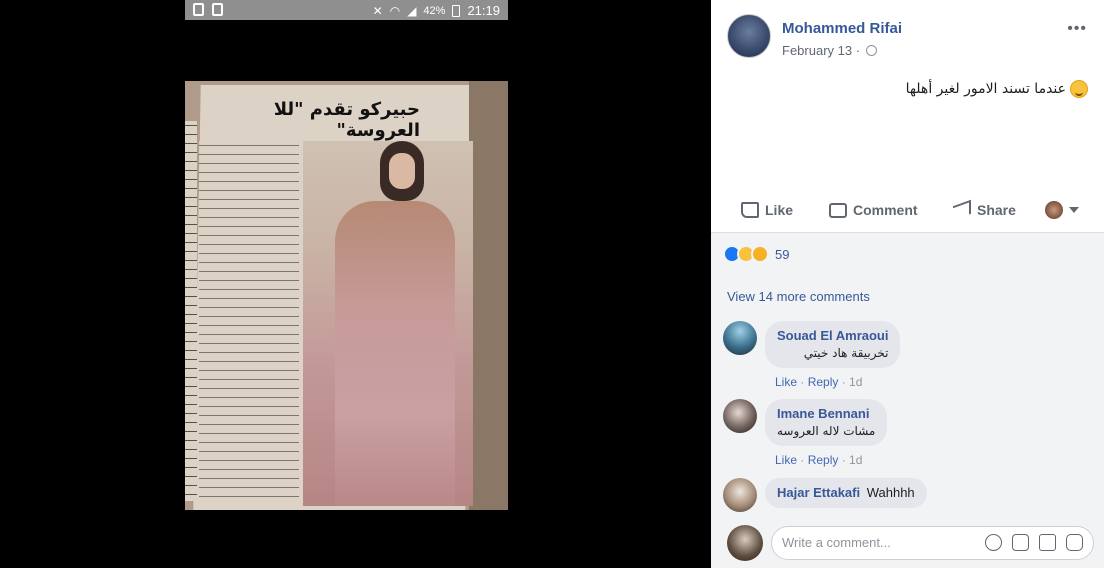  Describe the element at coordinates (1054, 210) in the screenshot. I see `user-avatar` at that location.